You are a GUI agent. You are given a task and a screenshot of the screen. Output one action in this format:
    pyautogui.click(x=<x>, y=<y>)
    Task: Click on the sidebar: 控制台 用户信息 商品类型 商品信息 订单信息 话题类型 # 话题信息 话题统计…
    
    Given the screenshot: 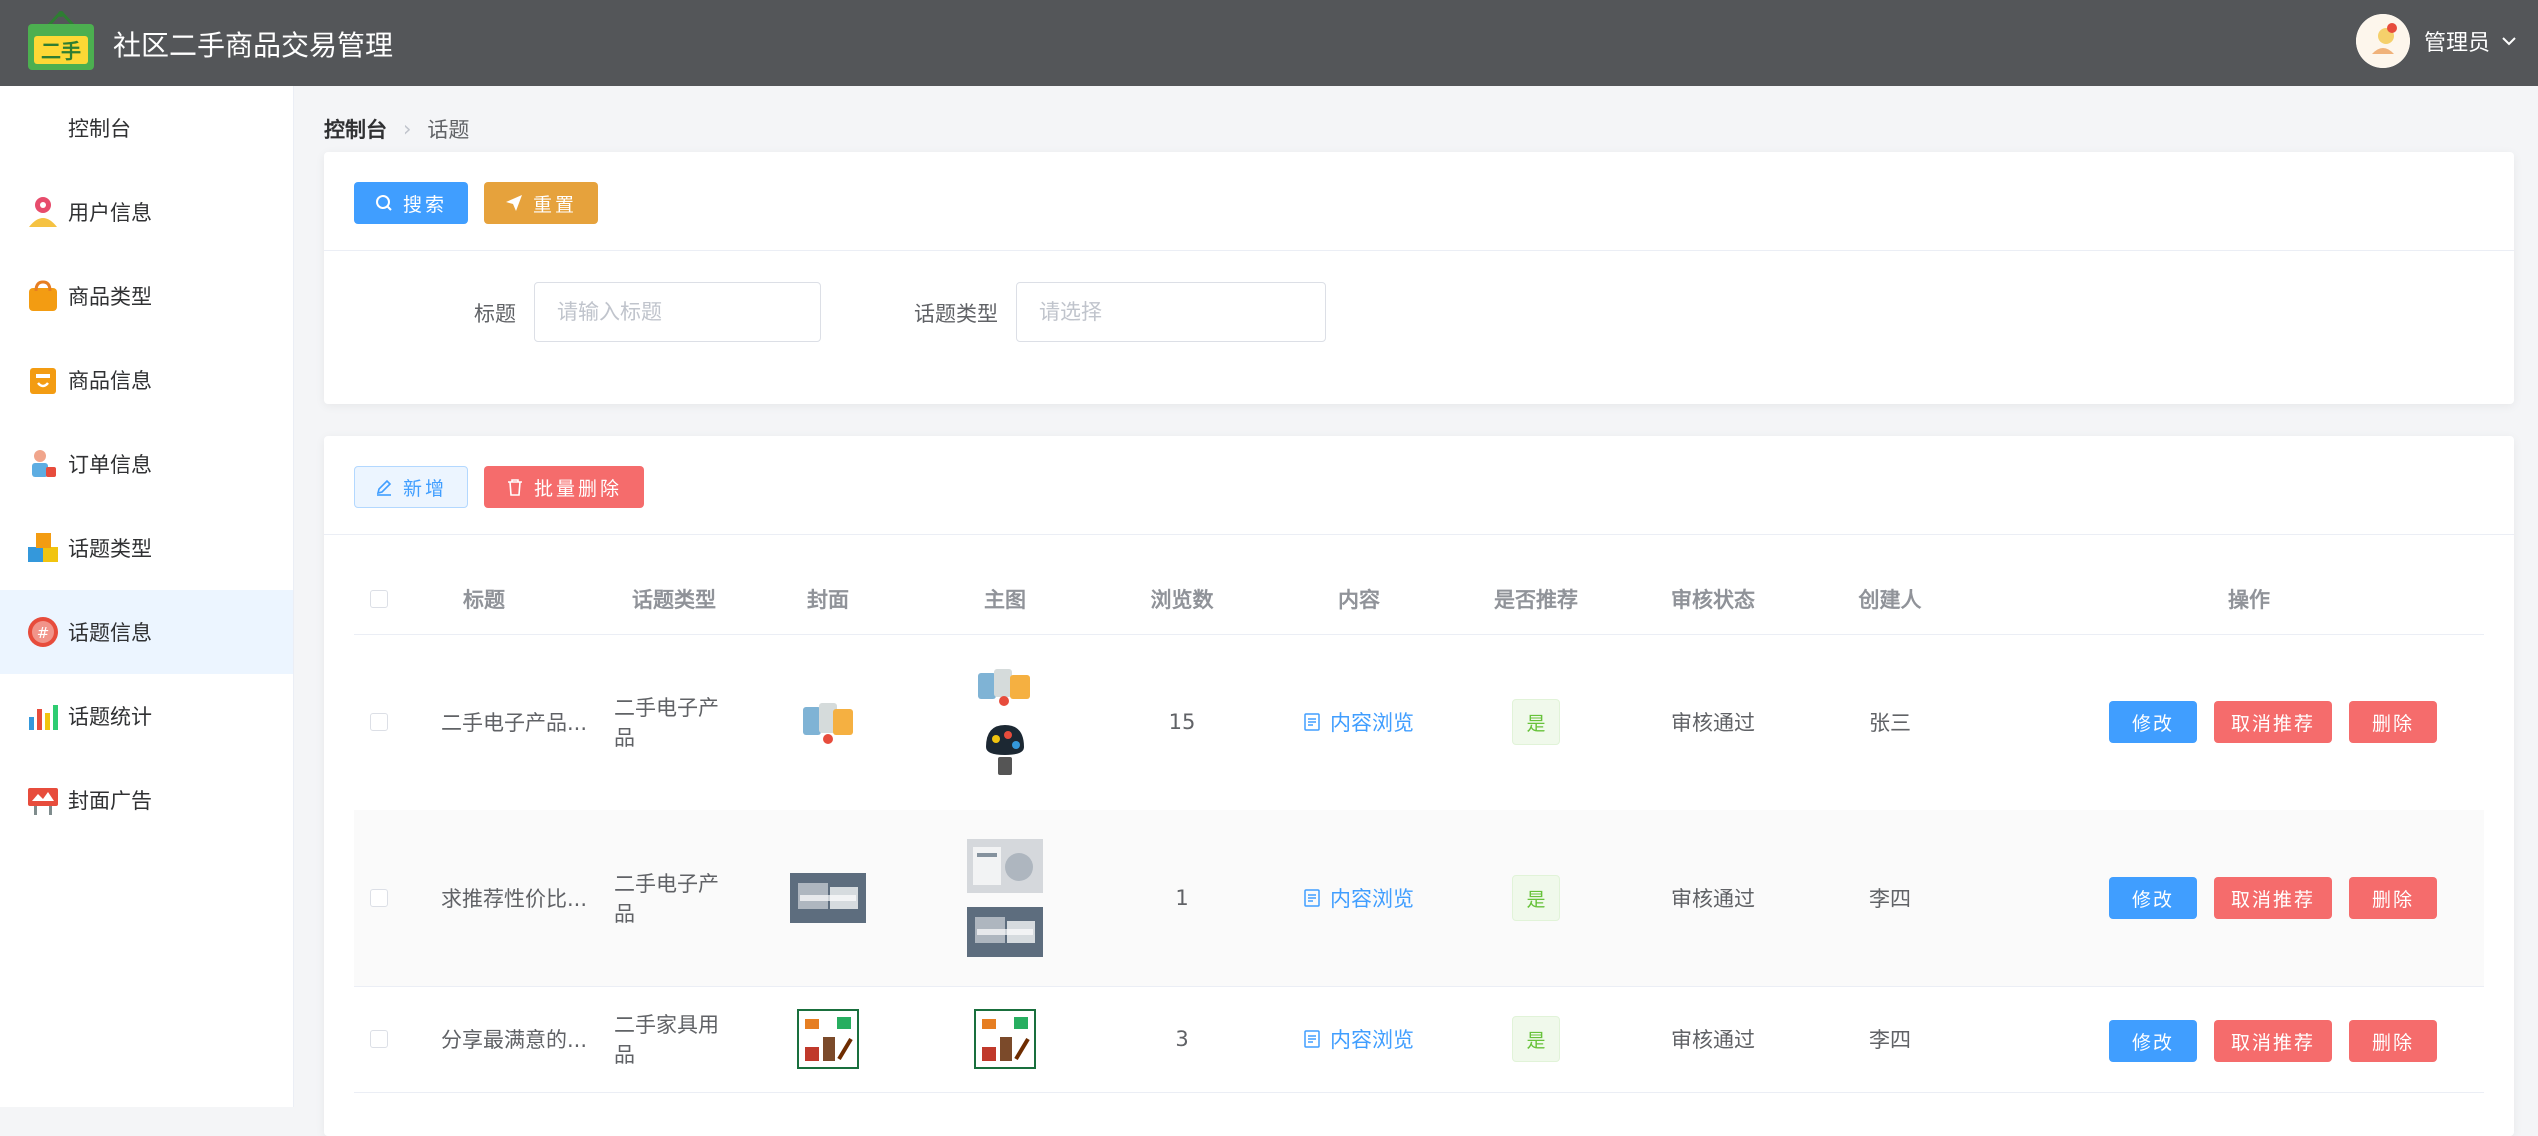 What is the action you would take?
    pyautogui.click(x=147, y=596)
    